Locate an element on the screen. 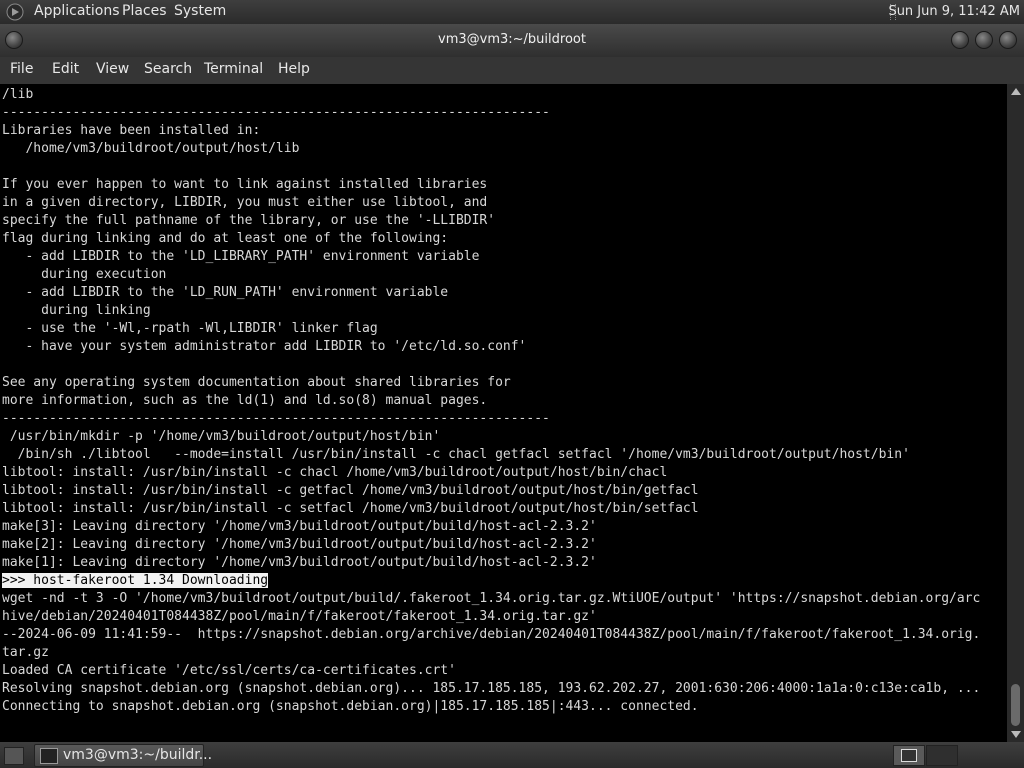 This screenshot has width=1024, height=768. minimize-button is located at coordinates (960, 40).